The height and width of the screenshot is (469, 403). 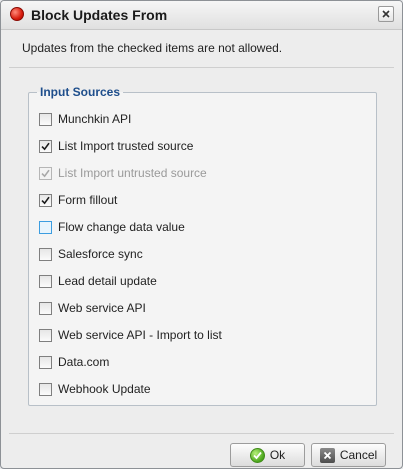 I want to click on cancel-button: Cancel, so click(x=348, y=455).